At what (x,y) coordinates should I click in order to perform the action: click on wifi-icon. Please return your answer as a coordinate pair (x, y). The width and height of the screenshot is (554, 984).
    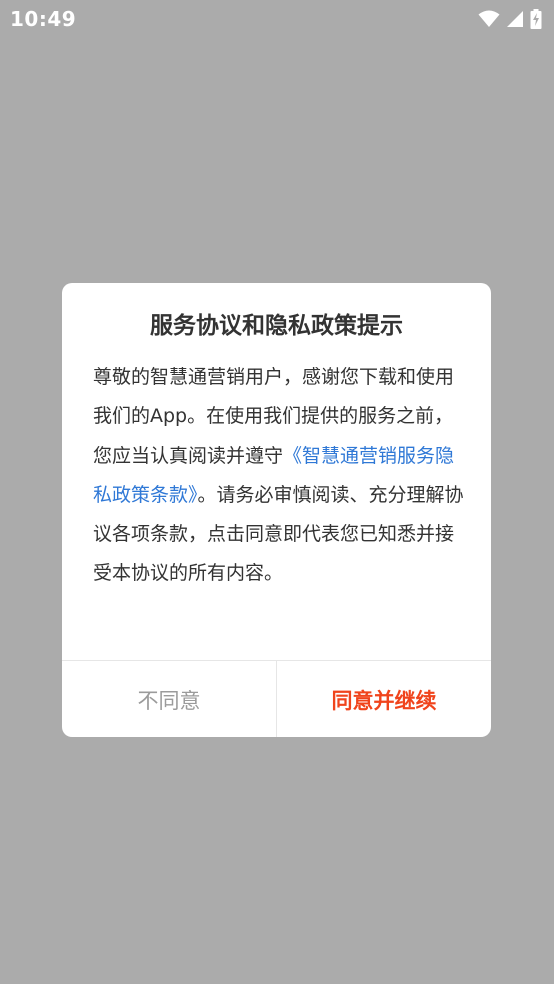
    Looking at the image, I should click on (489, 19).